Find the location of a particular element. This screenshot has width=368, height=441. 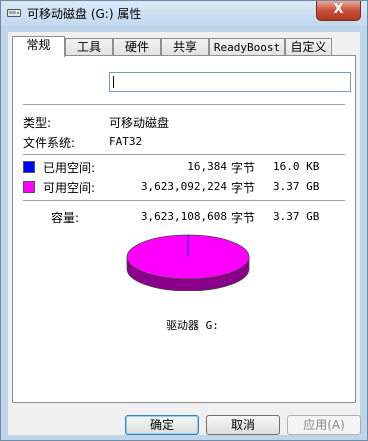

filesystem-value: FAT32 is located at coordinates (126, 141).